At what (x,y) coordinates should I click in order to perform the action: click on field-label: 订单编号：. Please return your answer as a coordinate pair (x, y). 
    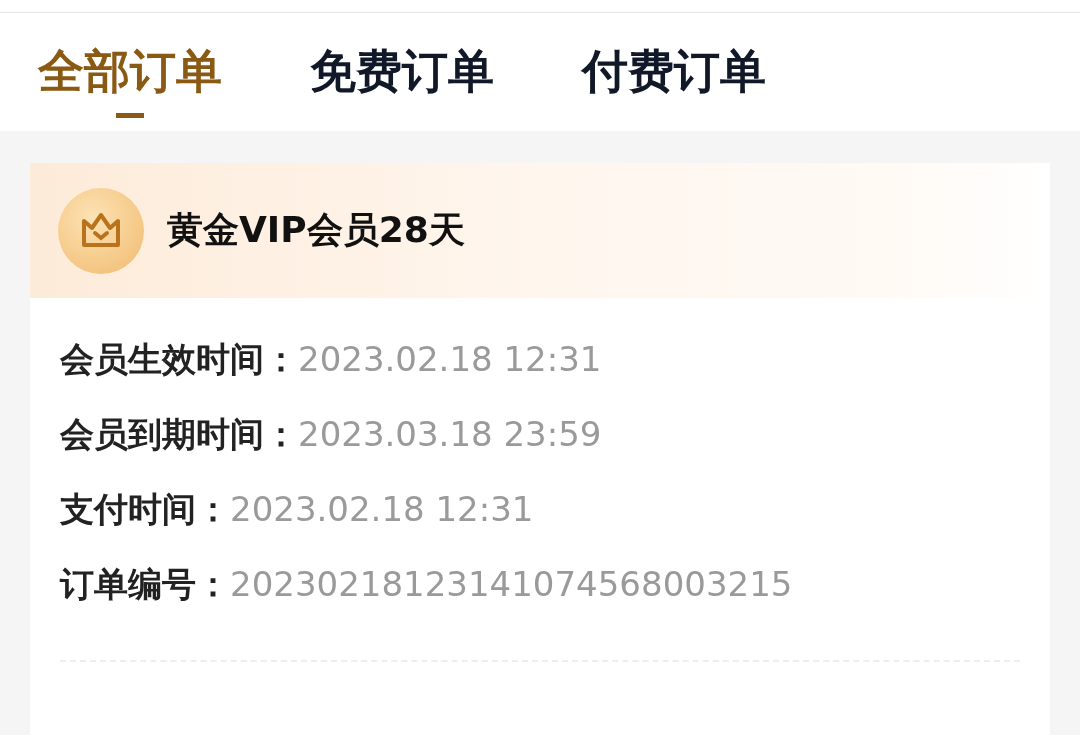
    Looking at the image, I should click on (145, 584).